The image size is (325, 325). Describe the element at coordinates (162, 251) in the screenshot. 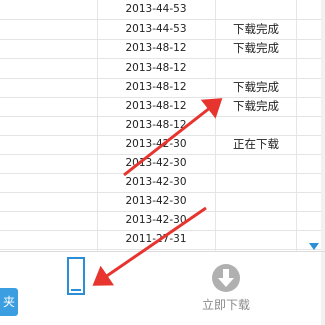

I see `divider` at that location.